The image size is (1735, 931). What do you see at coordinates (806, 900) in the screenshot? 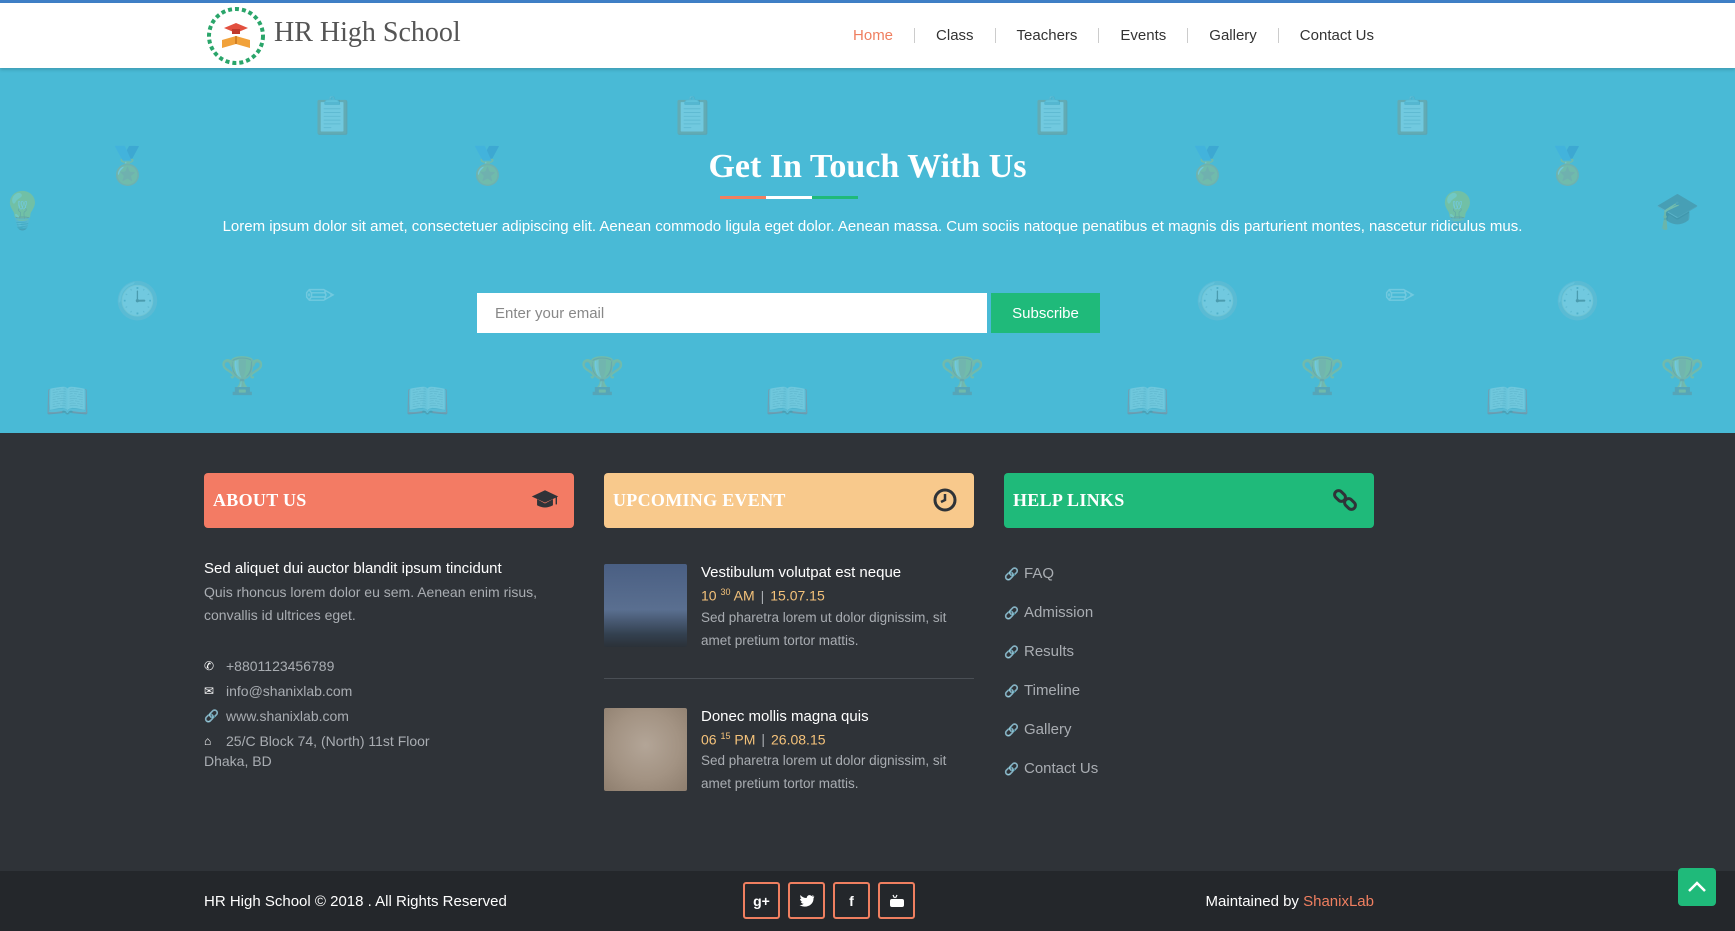
I see `twitter-icon` at bounding box center [806, 900].